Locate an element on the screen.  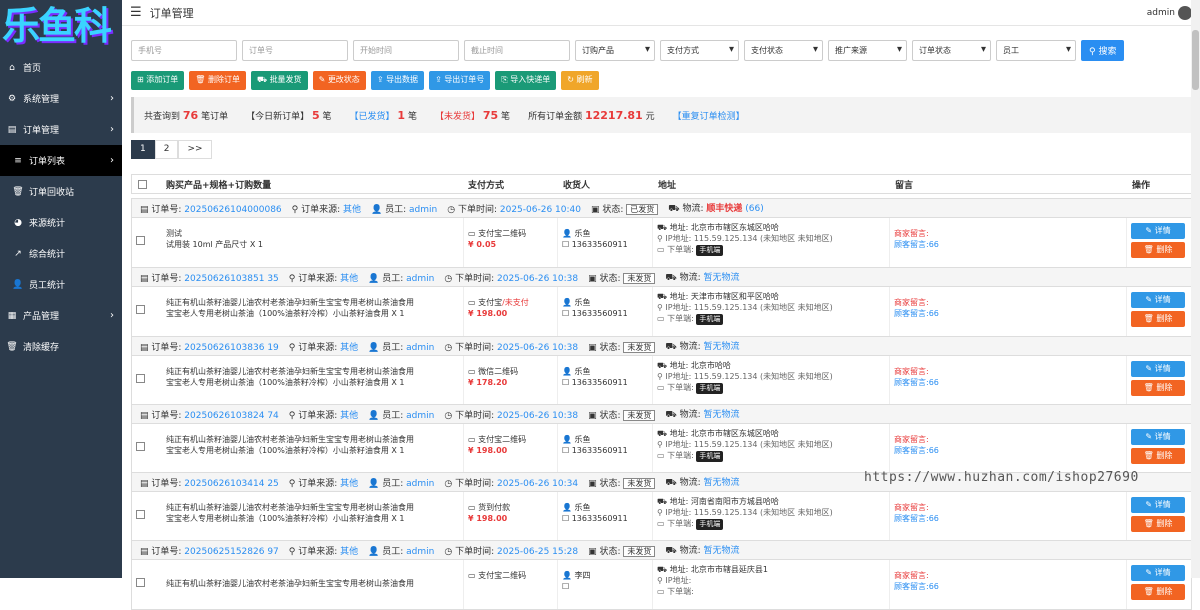
order-status-select: 已发货 is located at coordinates (642, 209).